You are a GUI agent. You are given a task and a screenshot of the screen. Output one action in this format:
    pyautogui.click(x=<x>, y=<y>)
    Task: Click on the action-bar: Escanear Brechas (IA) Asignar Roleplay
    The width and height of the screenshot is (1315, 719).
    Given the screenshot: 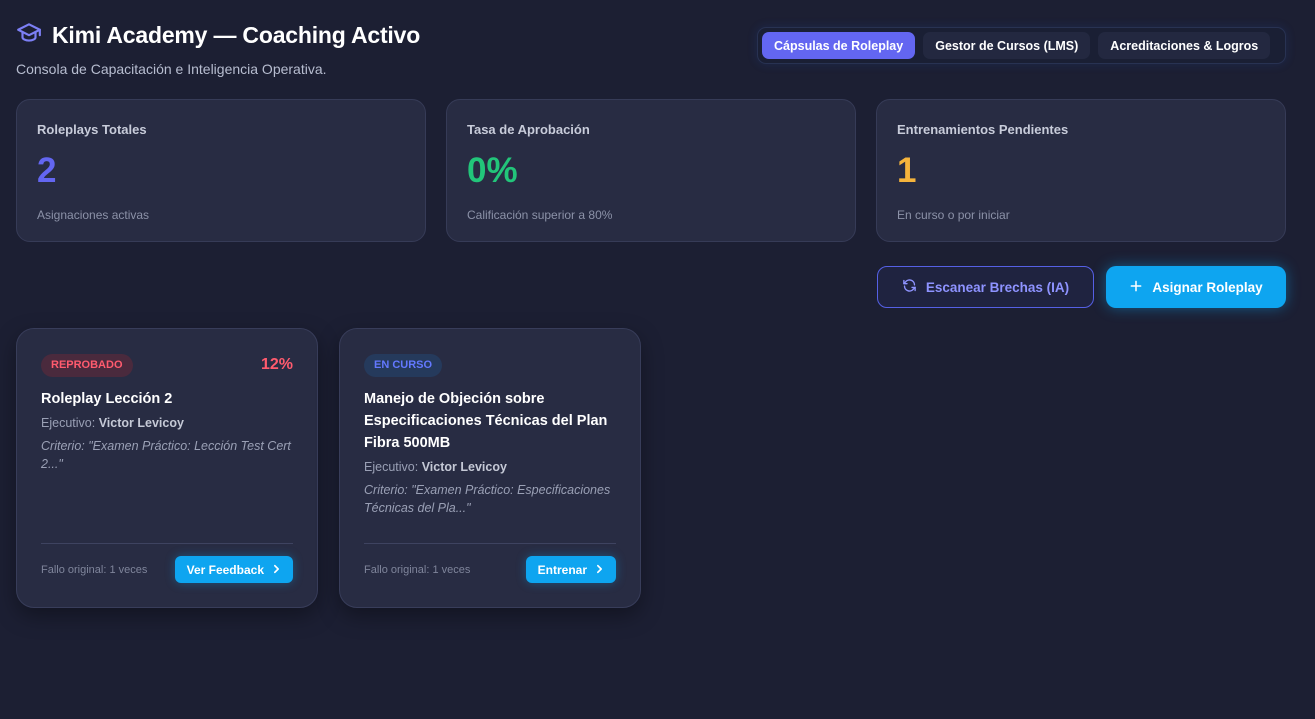 What is the action you would take?
    pyautogui.click(x=1081, y=287)
    